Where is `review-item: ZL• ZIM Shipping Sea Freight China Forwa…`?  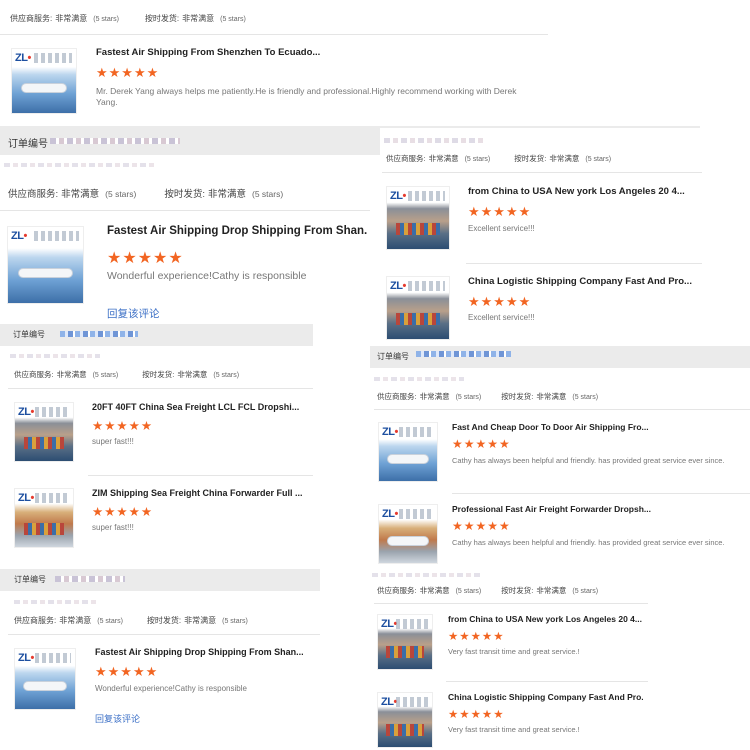 review-item: ZL• ZIM Shipping Sea Freight China Forwa… is located at coordinates (160, 518).